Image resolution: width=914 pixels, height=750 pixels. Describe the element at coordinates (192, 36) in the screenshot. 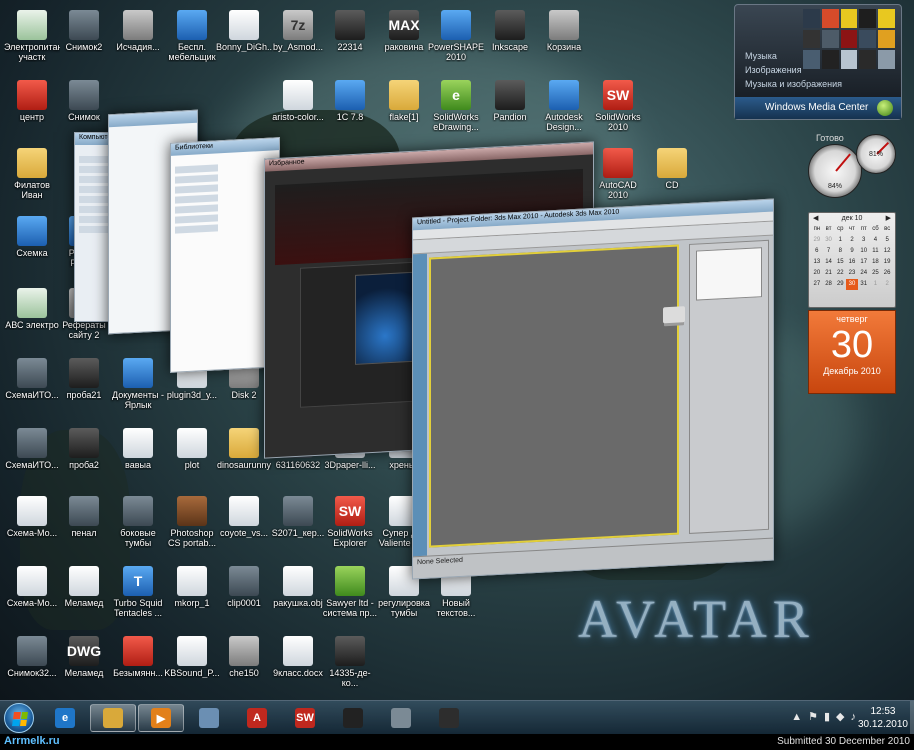

I see `desktop-icon: Беспл. мебельщик` at that location.